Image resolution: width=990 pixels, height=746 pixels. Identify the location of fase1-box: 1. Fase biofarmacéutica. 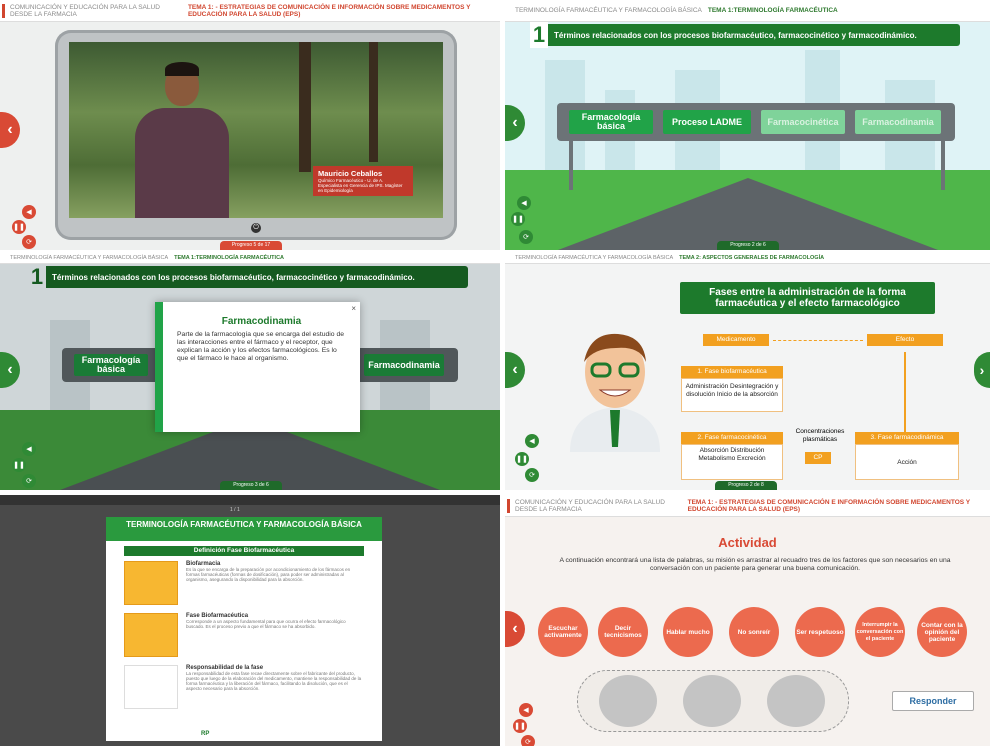
(732, 372).